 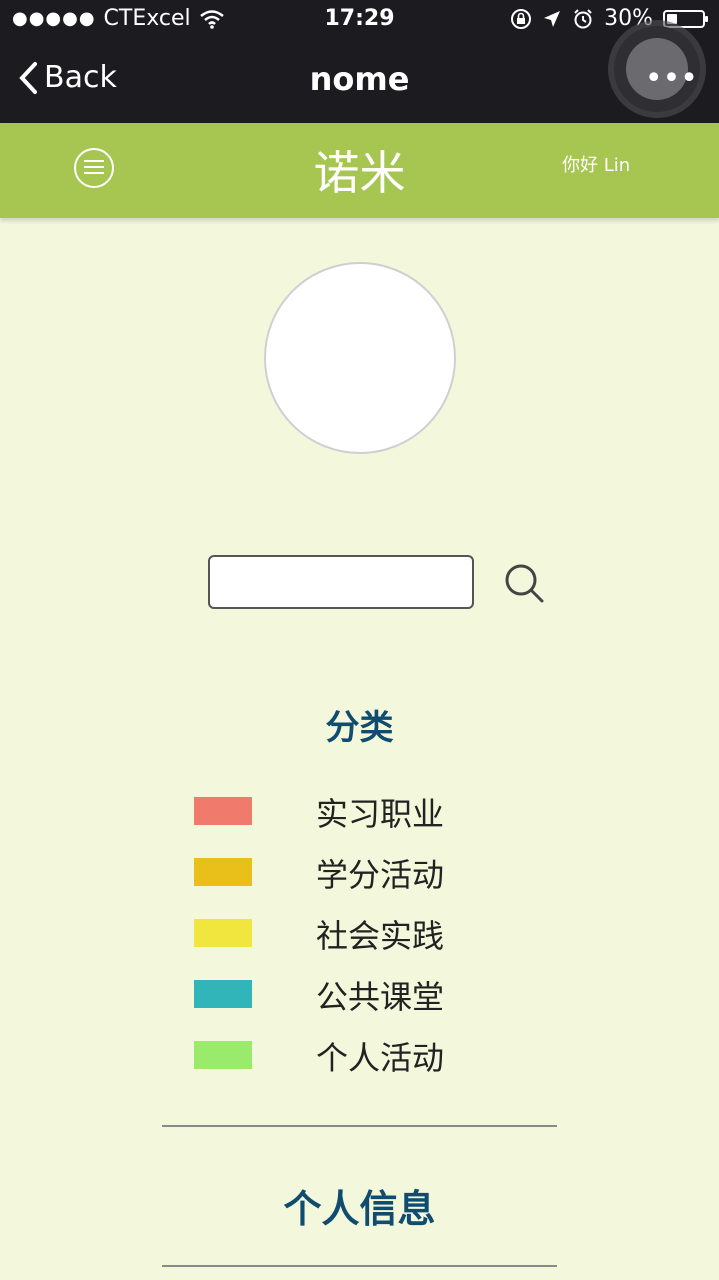 What do you see at coordinates (360, 358) in the screenshot?
I see `avatar` at bounding box center [360, 358].